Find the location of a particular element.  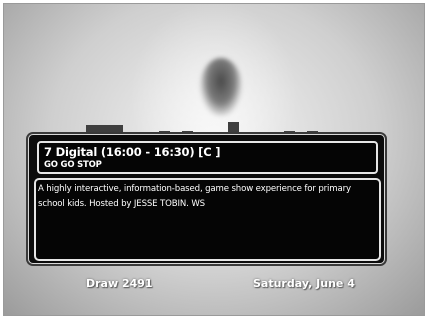

program-channel-time: 7 Digital (16:00 - 16:30) [C ] is located at coordinates (132, 152).